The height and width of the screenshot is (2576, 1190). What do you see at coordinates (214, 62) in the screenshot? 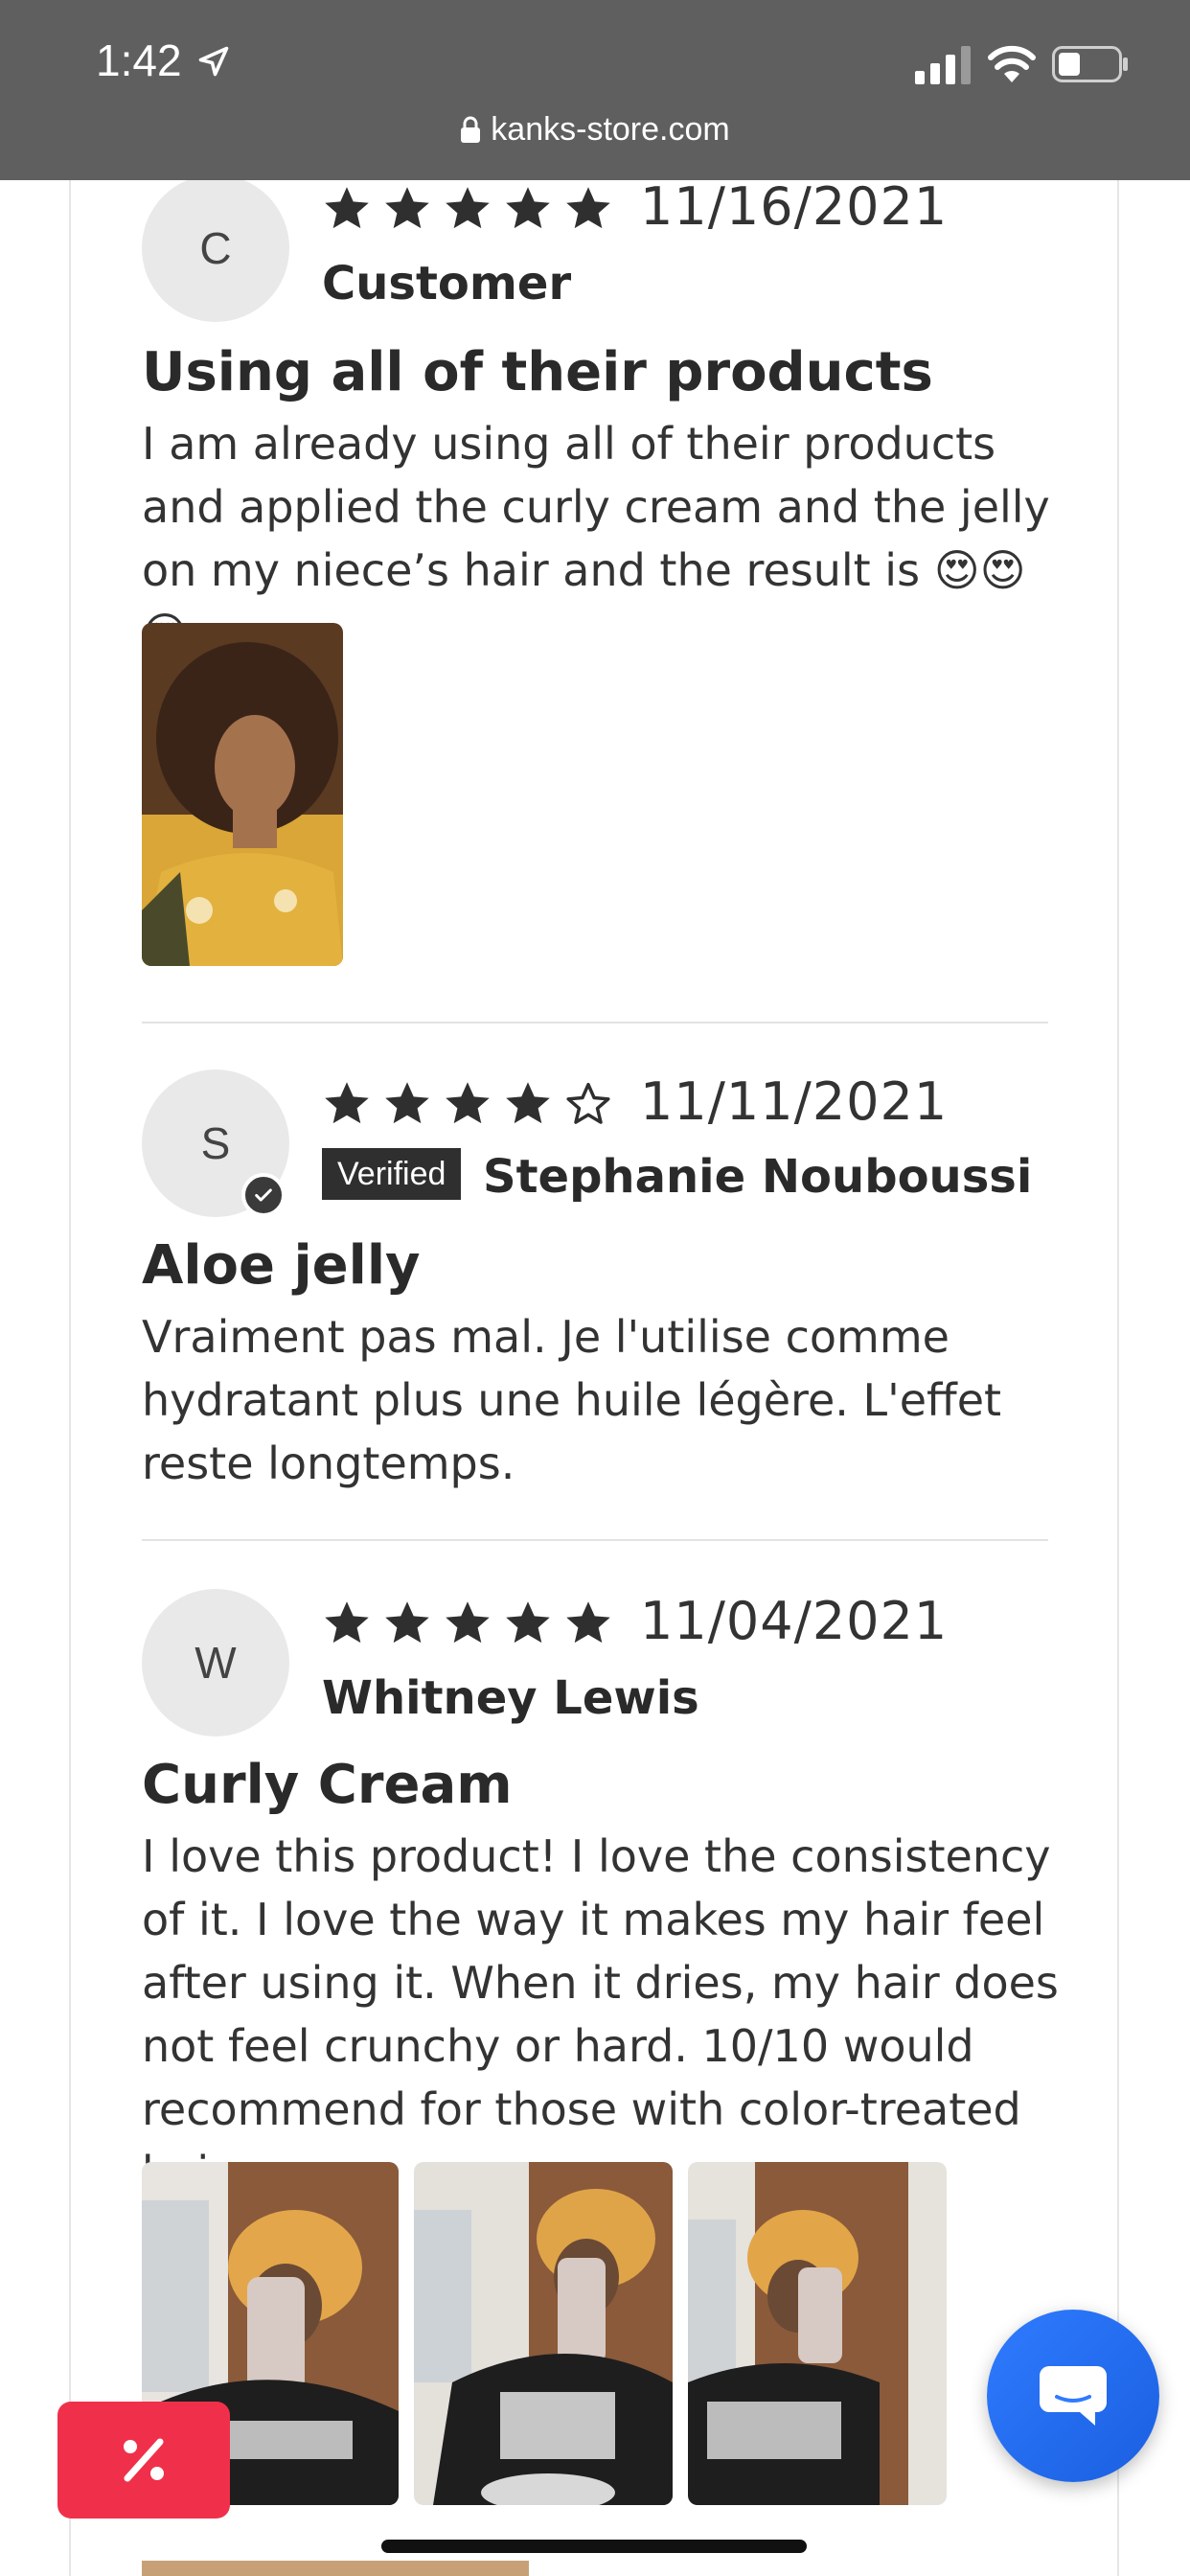
I see `location-arrow-icon` at bounding box center [214, 62].